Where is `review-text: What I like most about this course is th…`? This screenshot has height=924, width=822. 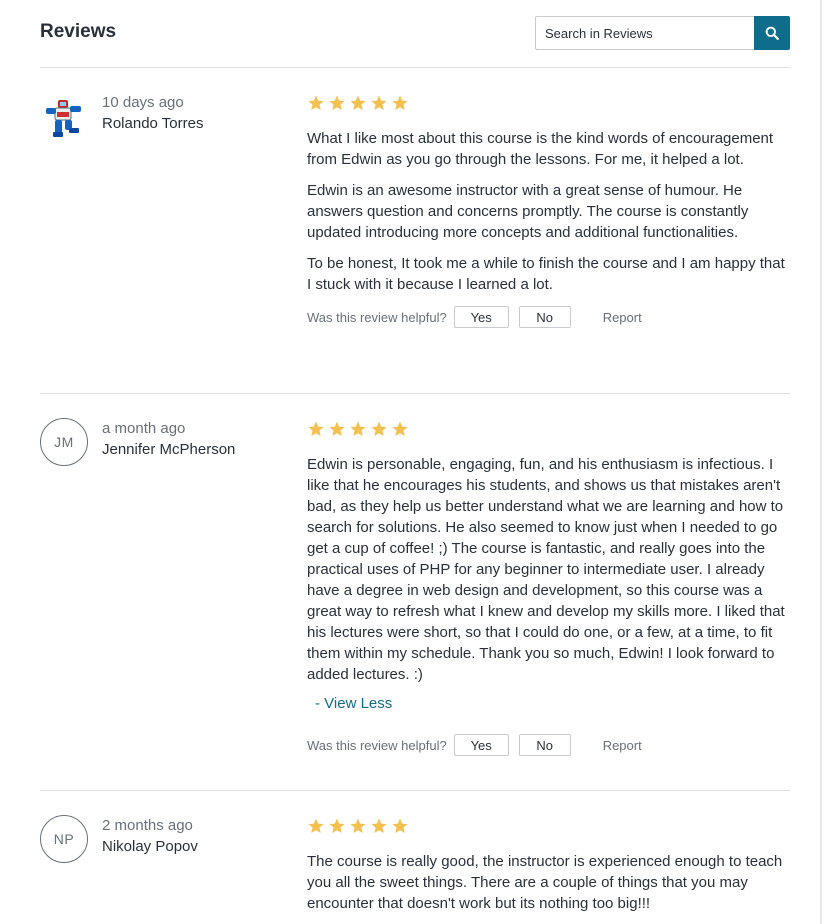
review-text: What I like most about this course is th… is located at coordinates (549, 211).